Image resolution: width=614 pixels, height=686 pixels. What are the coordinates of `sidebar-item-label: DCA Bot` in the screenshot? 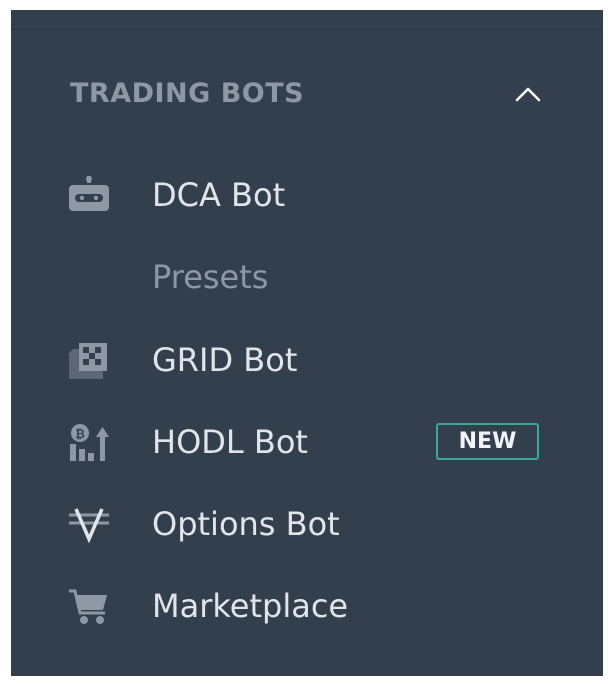 It's located at (219, 195).